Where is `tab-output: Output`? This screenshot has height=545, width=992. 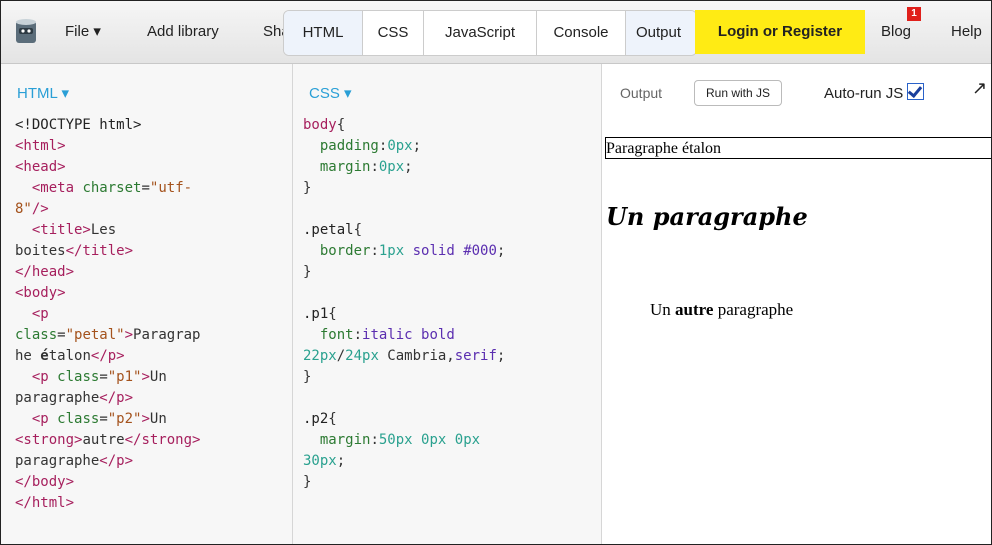
tab-output: Output is located at coordinates (661, 33).